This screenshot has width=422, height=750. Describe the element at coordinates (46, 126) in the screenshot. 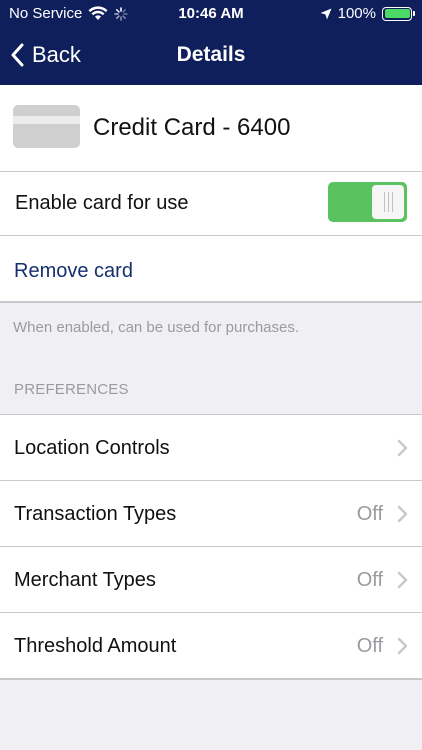

I see `credit-card-icon` at that location.